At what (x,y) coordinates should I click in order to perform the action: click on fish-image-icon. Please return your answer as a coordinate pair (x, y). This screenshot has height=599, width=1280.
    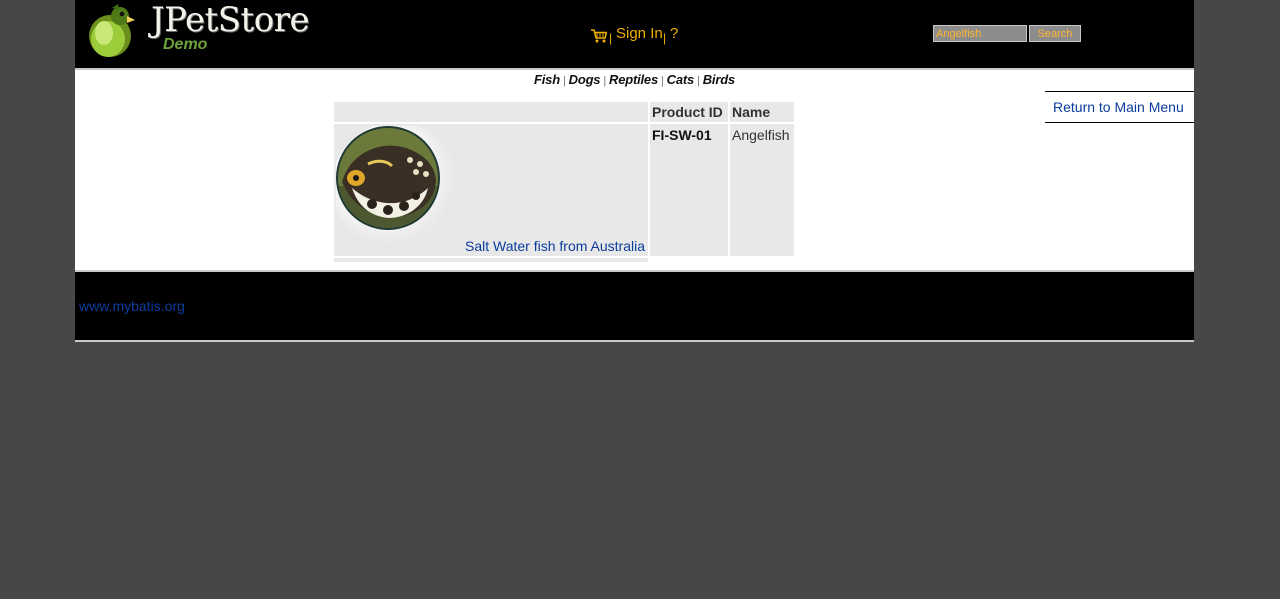
    Looking at the image, I should click on (398, 188).